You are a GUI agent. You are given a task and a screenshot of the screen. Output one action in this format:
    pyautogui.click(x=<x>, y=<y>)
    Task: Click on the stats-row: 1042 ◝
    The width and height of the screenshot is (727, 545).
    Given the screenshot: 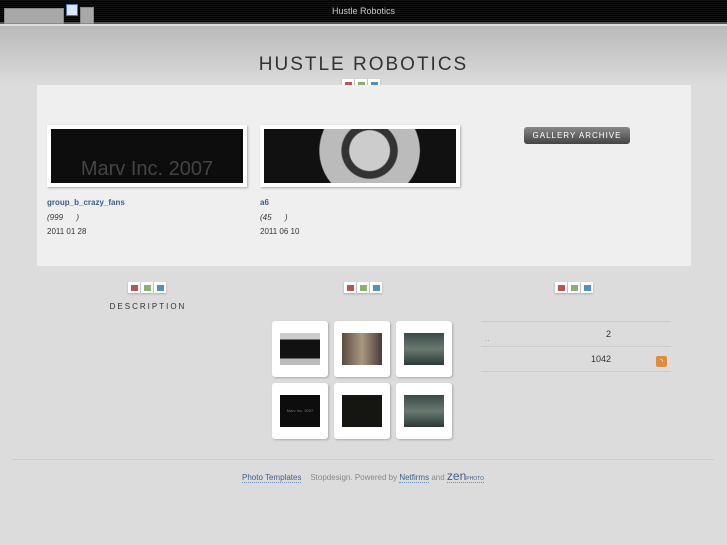 What is the action you would take?
    pyautogui.click(x=576, y=359)
    